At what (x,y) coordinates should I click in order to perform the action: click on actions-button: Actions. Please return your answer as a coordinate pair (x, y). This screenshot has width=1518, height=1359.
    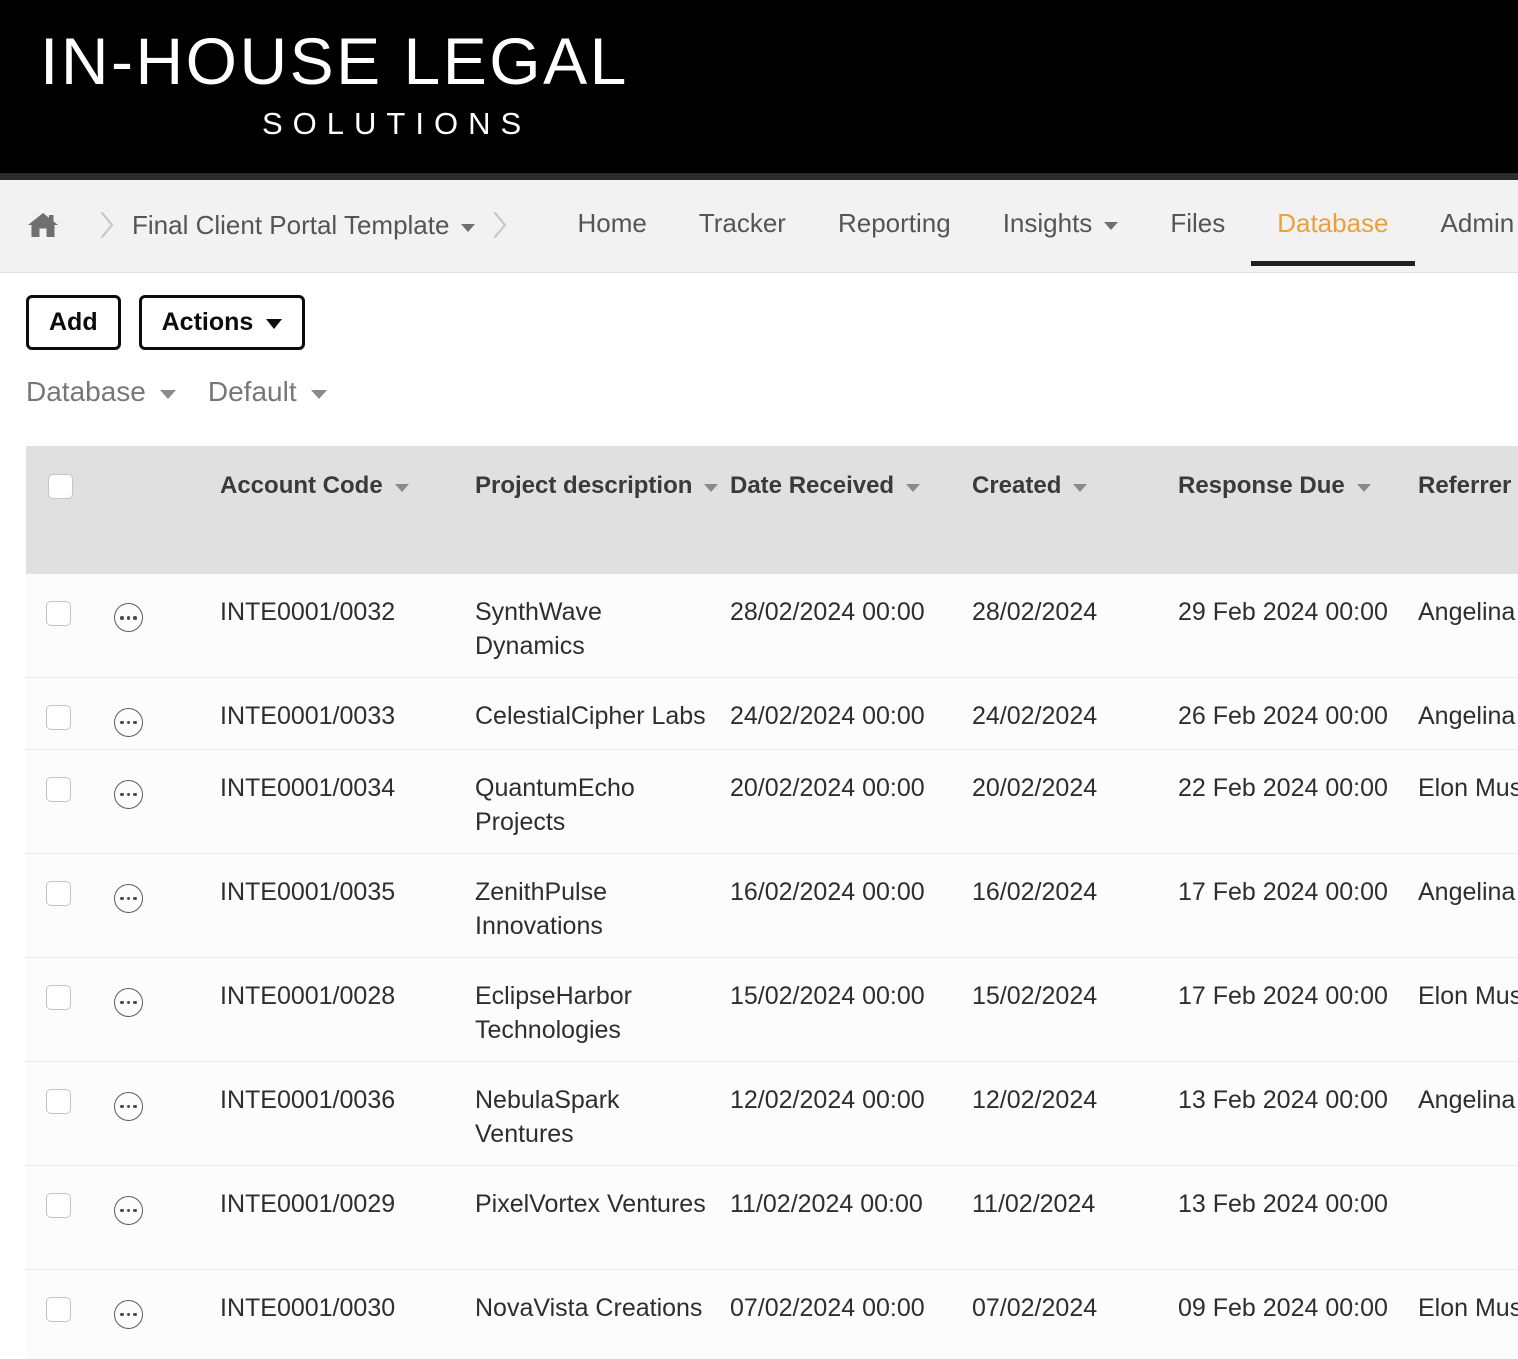
    Looking at the image, I should click on (222, 322).